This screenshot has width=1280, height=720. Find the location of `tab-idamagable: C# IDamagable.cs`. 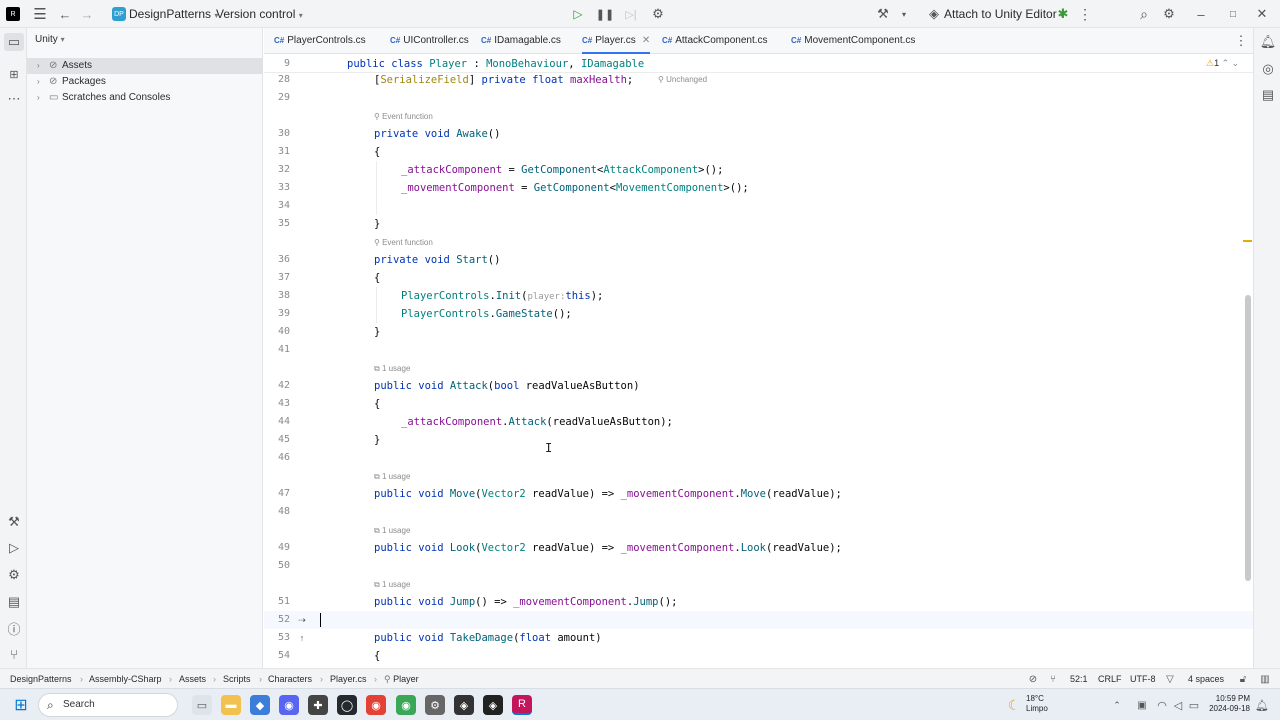

tab-idamagable: C# IDamagable.cs is located at coordinates (521, 41).